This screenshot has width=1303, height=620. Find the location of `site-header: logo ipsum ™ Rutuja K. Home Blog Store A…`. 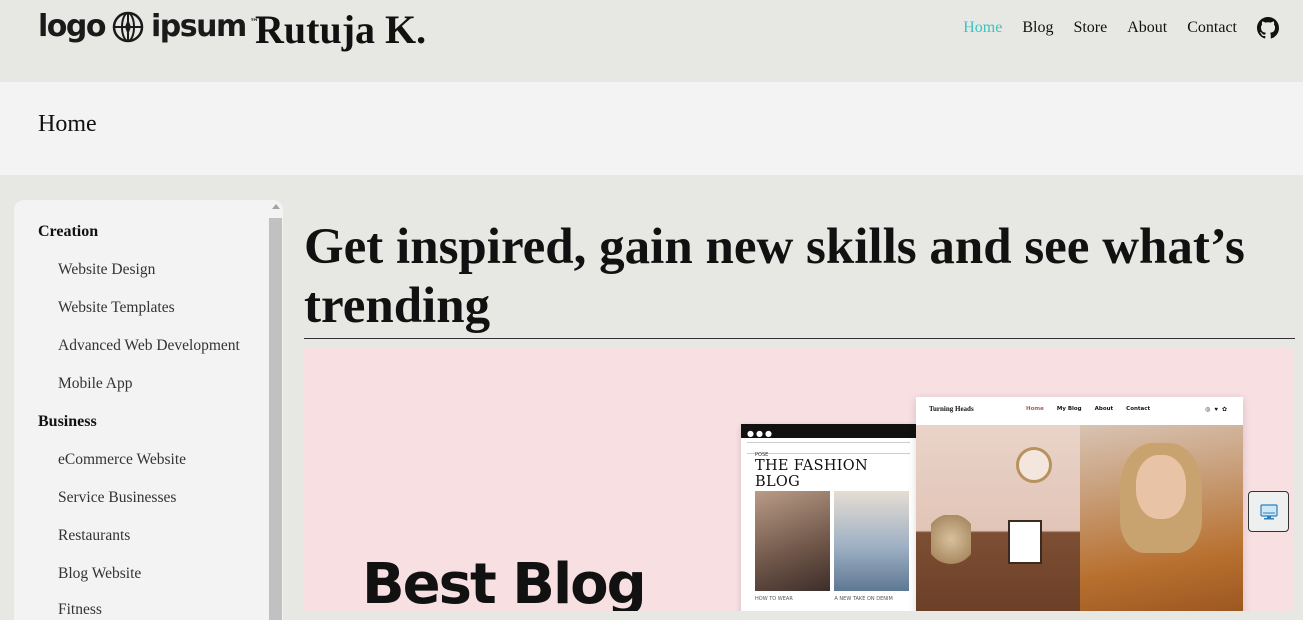

site-header: logo ipsum ™ Rutuja K. Home Blog Store A… is located at coordinates (651, 41).